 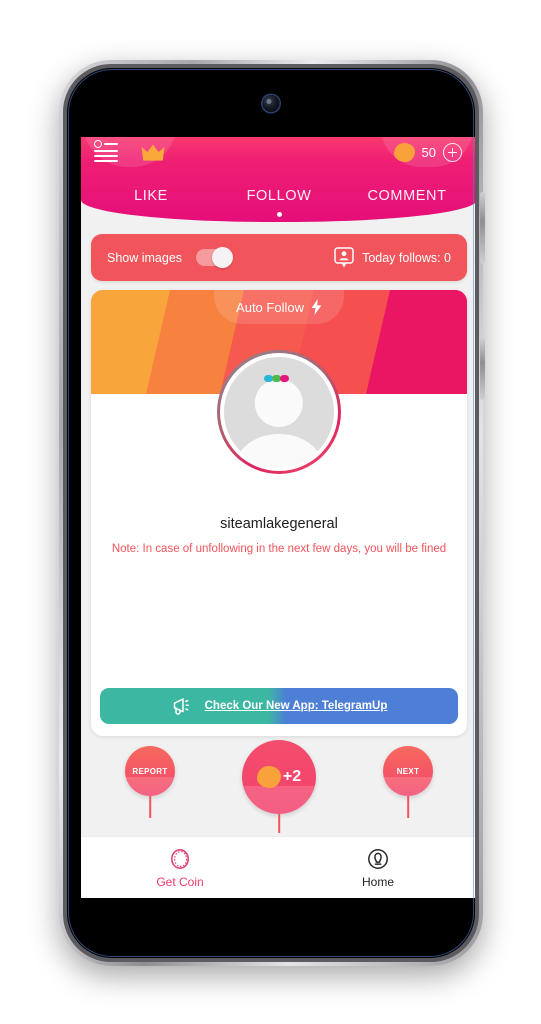 I want to click on person-circle-icon, so click(x=378, y=859).